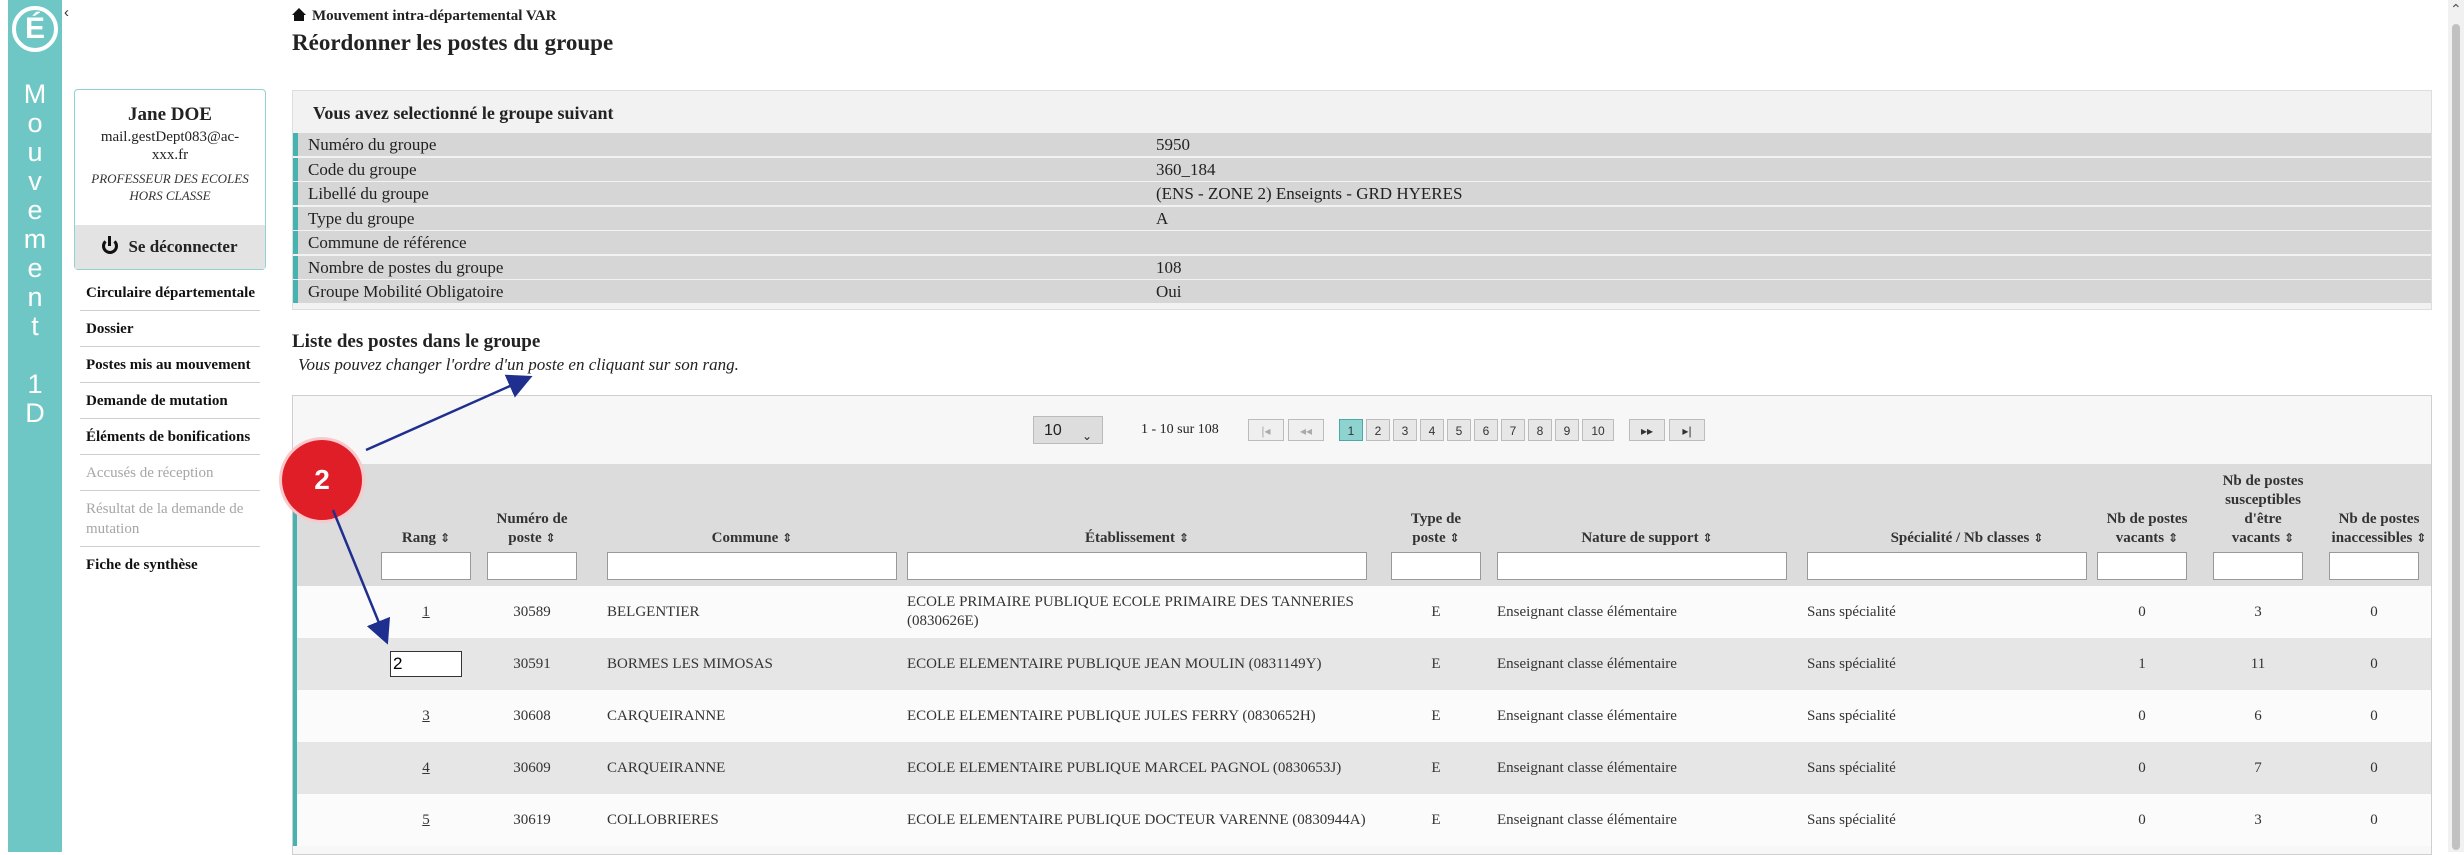 The width and height of the screenshot is (2464, 855). I want to click on column-header: Nature de support ⇕, so click(1647, 538).